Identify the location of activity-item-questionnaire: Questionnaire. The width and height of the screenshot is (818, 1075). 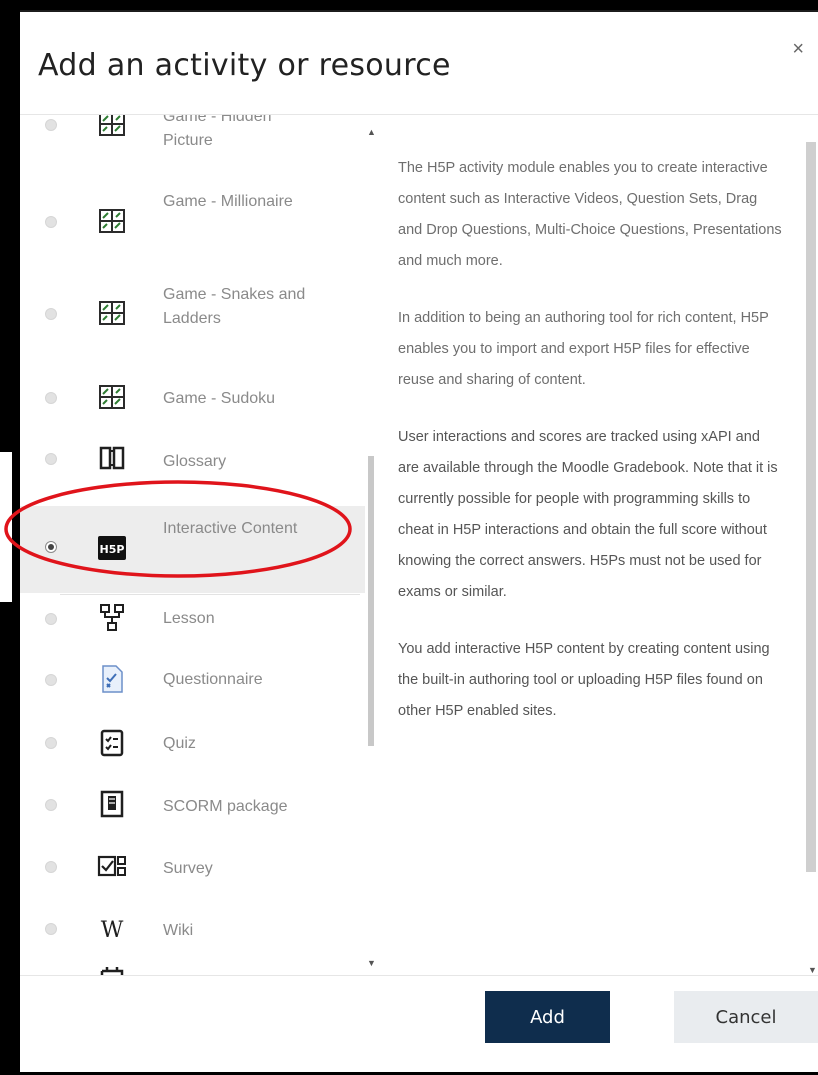
(192, 682).